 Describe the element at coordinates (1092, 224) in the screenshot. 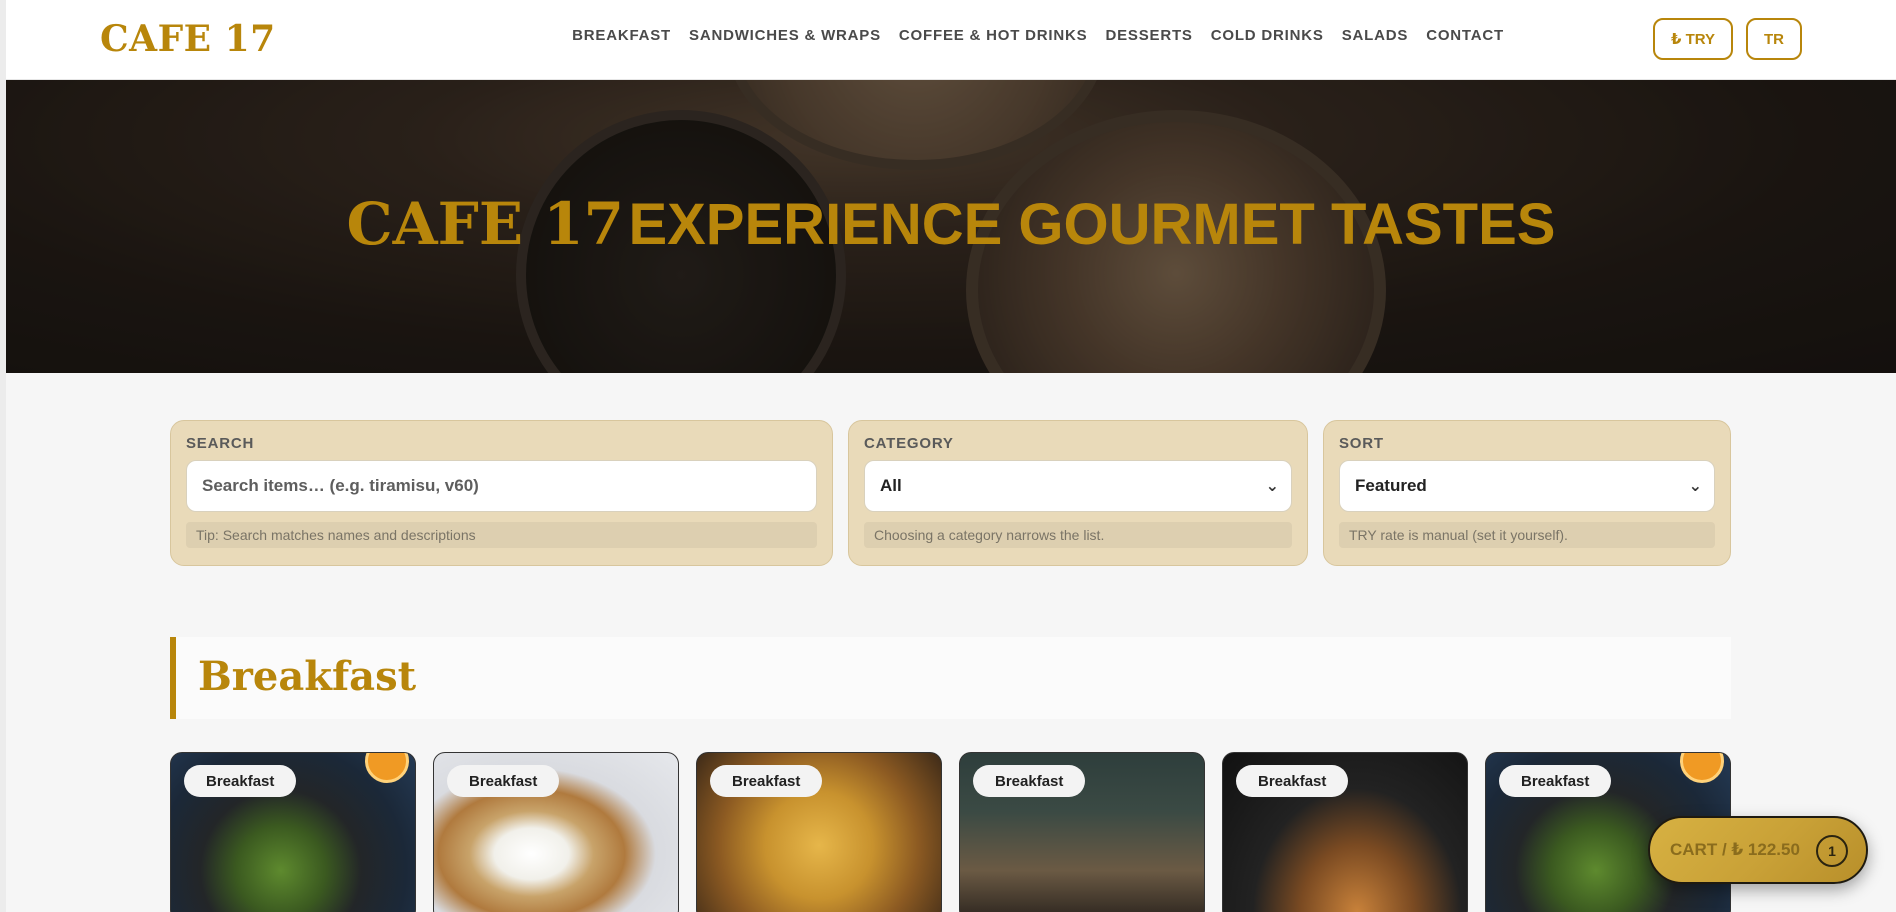

I see `hero-tagline: EXPERIENCE GOURMET TASTES` at that location.